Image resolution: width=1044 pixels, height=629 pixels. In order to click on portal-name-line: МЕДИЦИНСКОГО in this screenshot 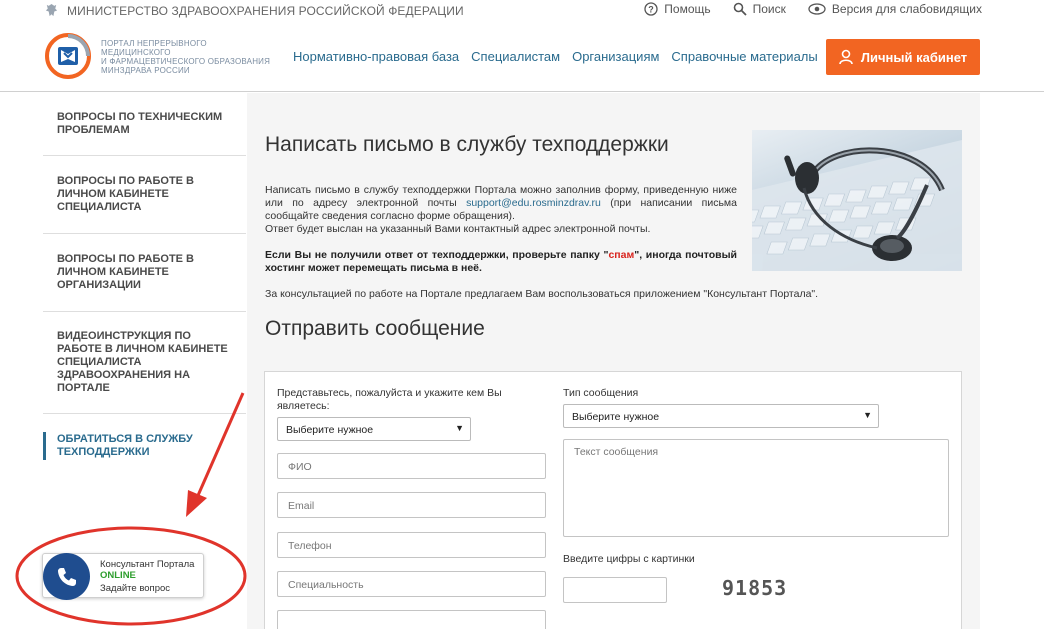, I will do `click(136, 52)`.